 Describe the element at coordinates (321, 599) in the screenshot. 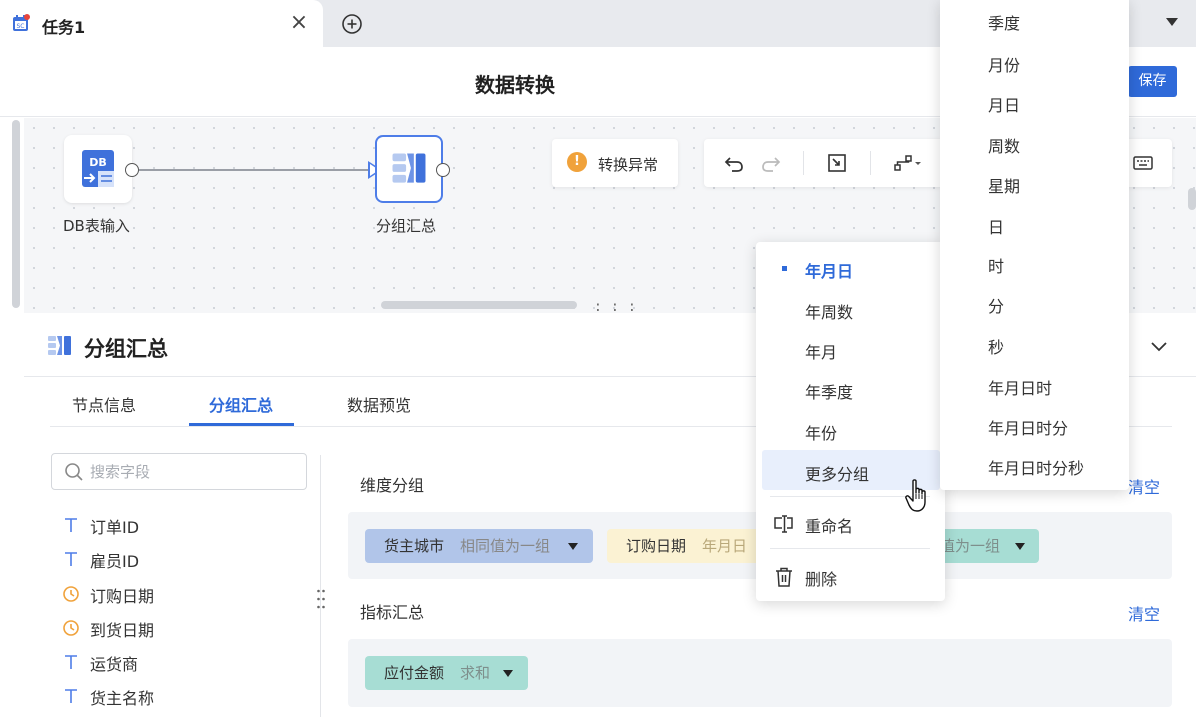

I see `drag-handle-icon` at that location.